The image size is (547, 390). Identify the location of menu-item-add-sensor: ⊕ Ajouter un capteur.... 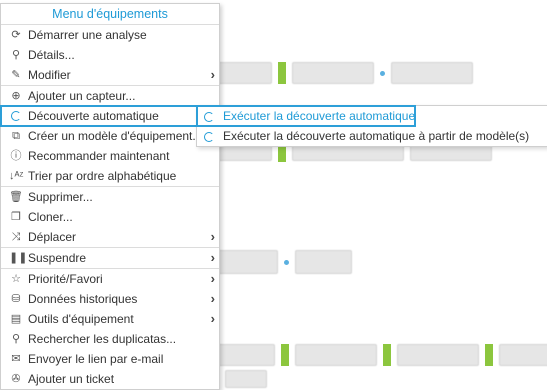
(110, 95).